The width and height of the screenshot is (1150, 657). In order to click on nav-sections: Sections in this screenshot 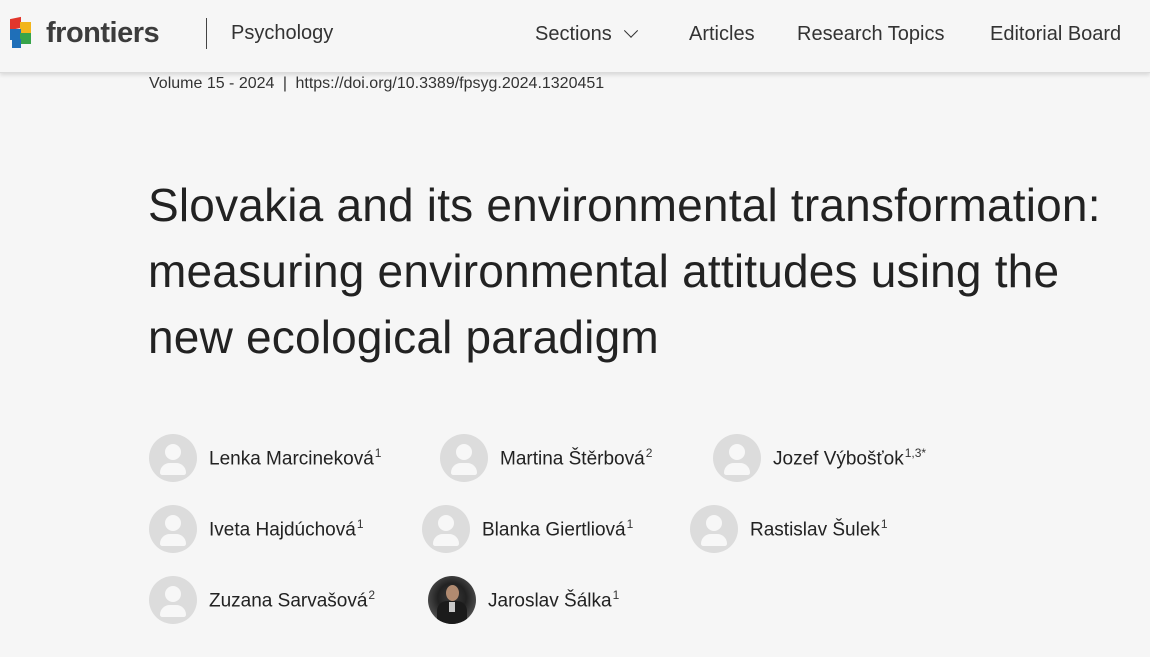, I will do `click(586, 34)`.